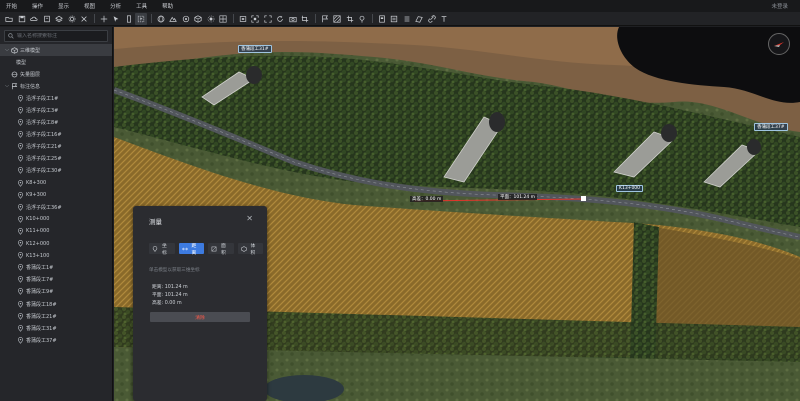 Image resolution: width=800 pixels, height=401 pixels. I want to click on tree-item: 沿浮子段工8#, so click(56, 123).